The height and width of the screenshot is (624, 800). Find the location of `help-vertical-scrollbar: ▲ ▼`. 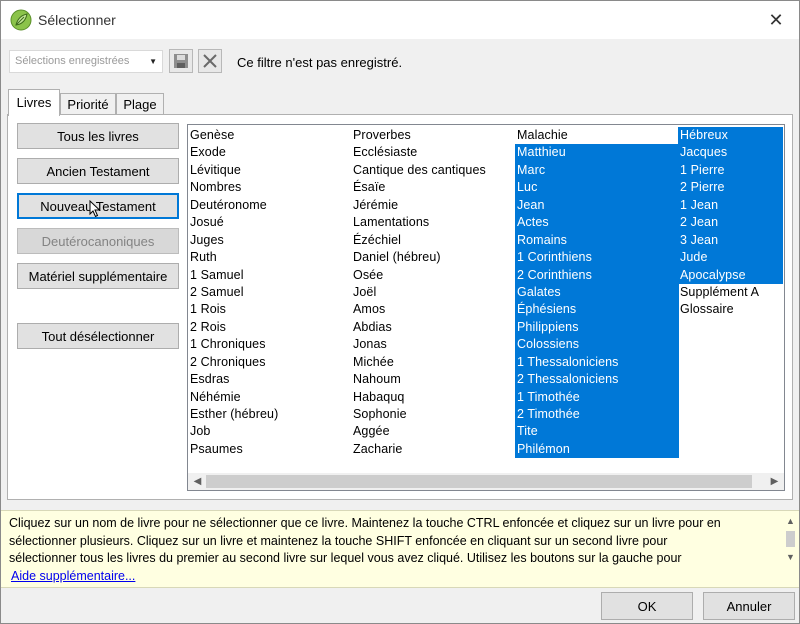

help-vertical-scrollbar: ▲ ▼ is located at coordinates (790, 539).